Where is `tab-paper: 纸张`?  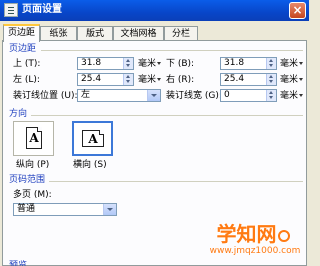 tab-paper: 纸张 is located at coordinates (58, 33).